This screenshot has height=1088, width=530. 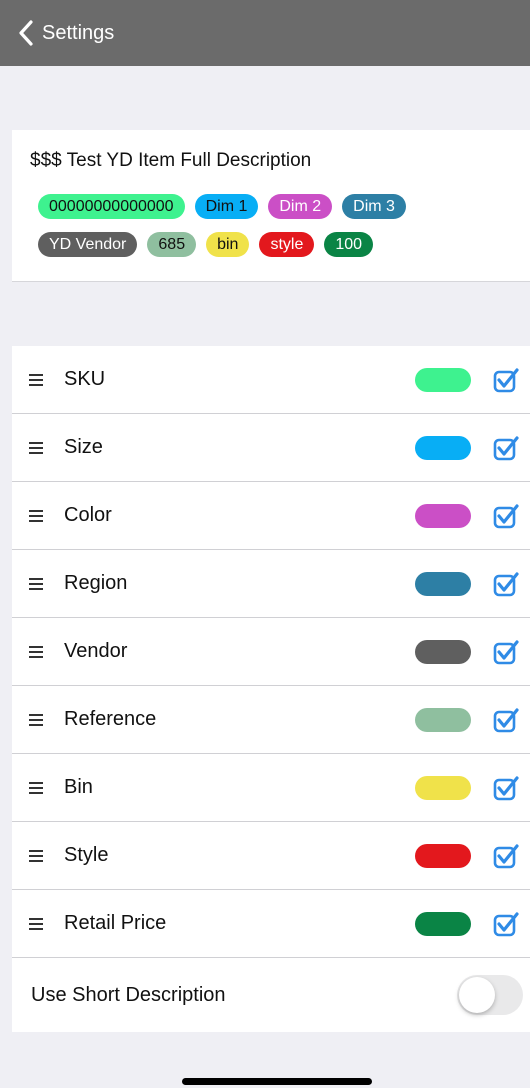 I want to click on field-row-retail-price: Retail Price, so click(x=271, y=924).